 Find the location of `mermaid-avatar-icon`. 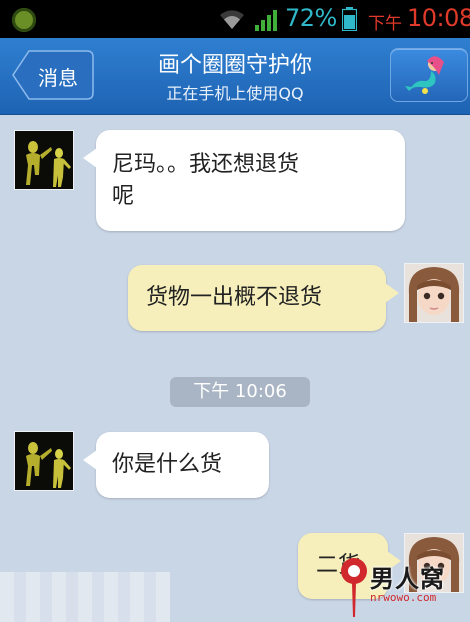

mermaid-avatar-icon is located at coordinates (424, 75).